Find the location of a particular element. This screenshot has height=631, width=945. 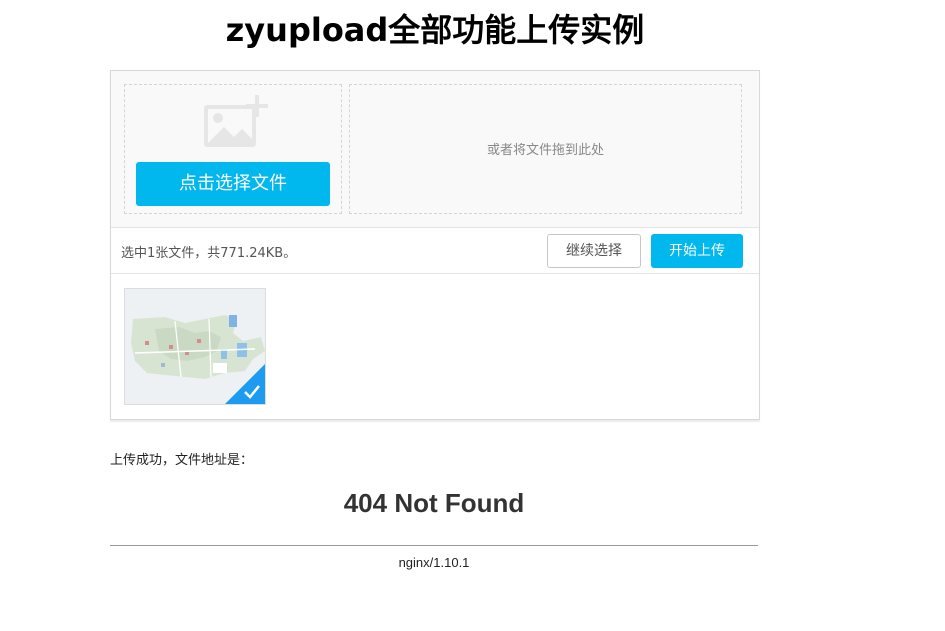

drag-drop-zone: 或者将文件拖到此处 is located at coordinates (545, 149).